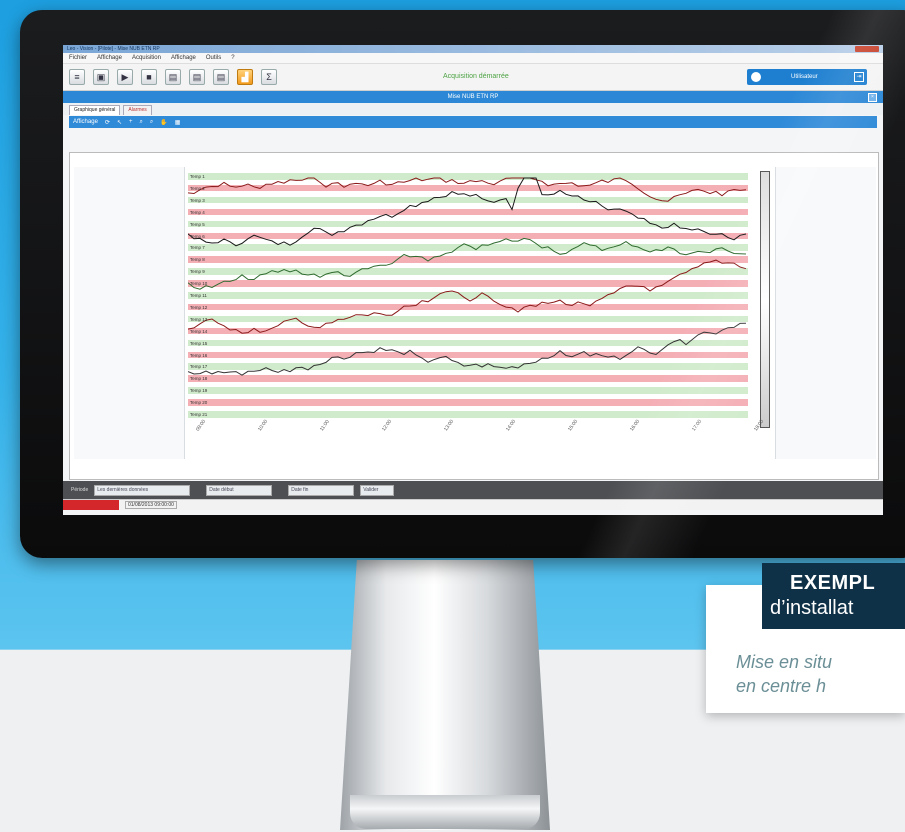  I want to click on to-date-field: Date fin, so click(321, 490).